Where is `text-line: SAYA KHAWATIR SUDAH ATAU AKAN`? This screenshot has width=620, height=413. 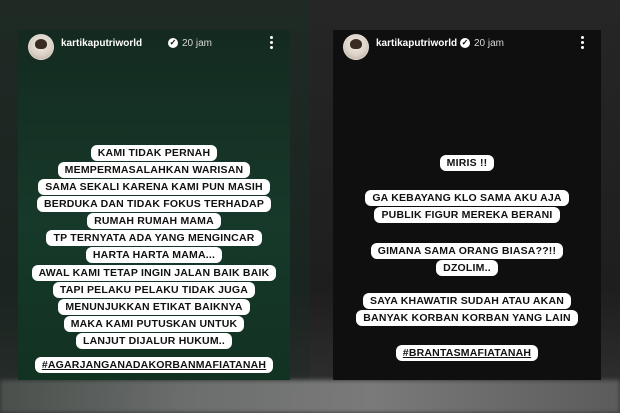 text-line: SAYA KHAWATIR SUDAH ATAU AKAN is located at coordinates (467, 301).